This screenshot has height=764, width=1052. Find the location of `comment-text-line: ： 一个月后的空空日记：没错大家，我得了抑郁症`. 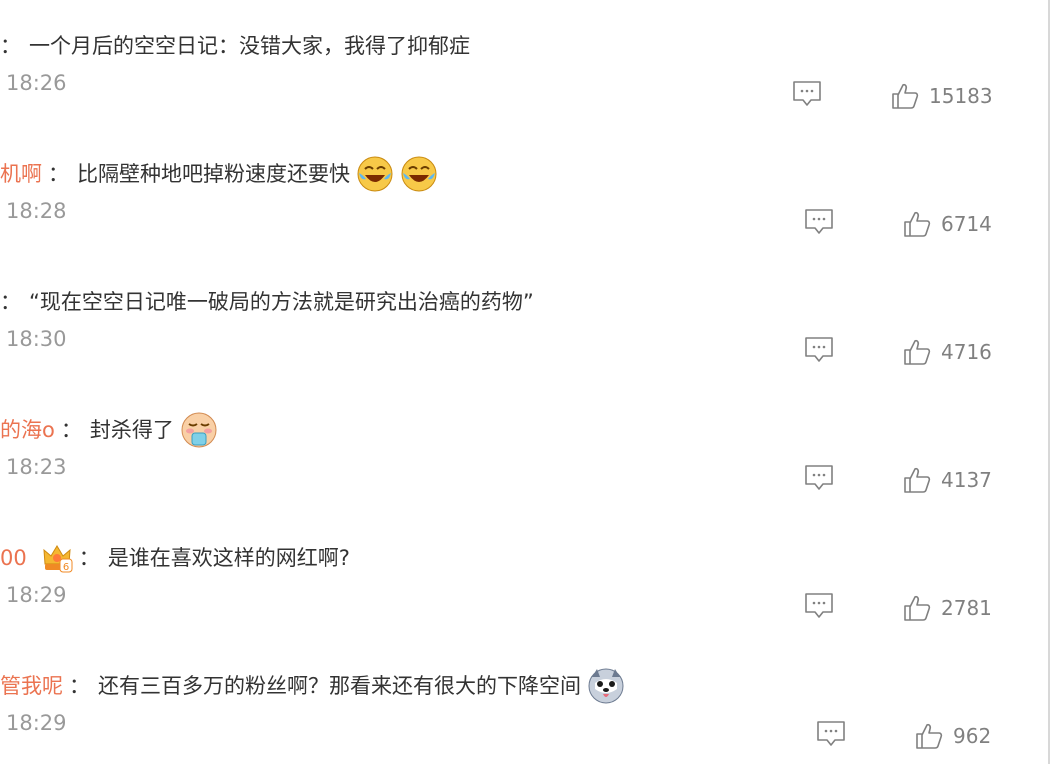

comment-text-line: ： 一个月后的空空日记：没错大家，我得了抑郁症 is located at coordinates (235, 46).